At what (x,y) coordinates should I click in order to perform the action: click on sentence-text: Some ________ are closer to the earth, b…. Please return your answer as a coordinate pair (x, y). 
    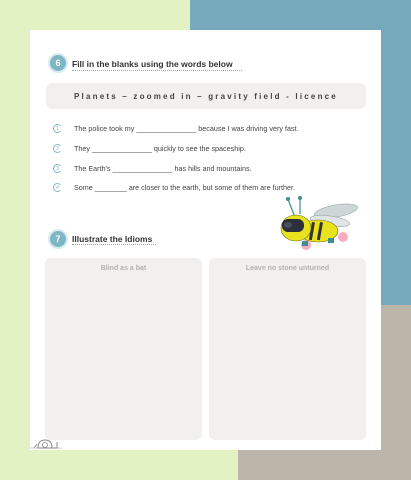
    Looking at the image, I should click on (184, 187).